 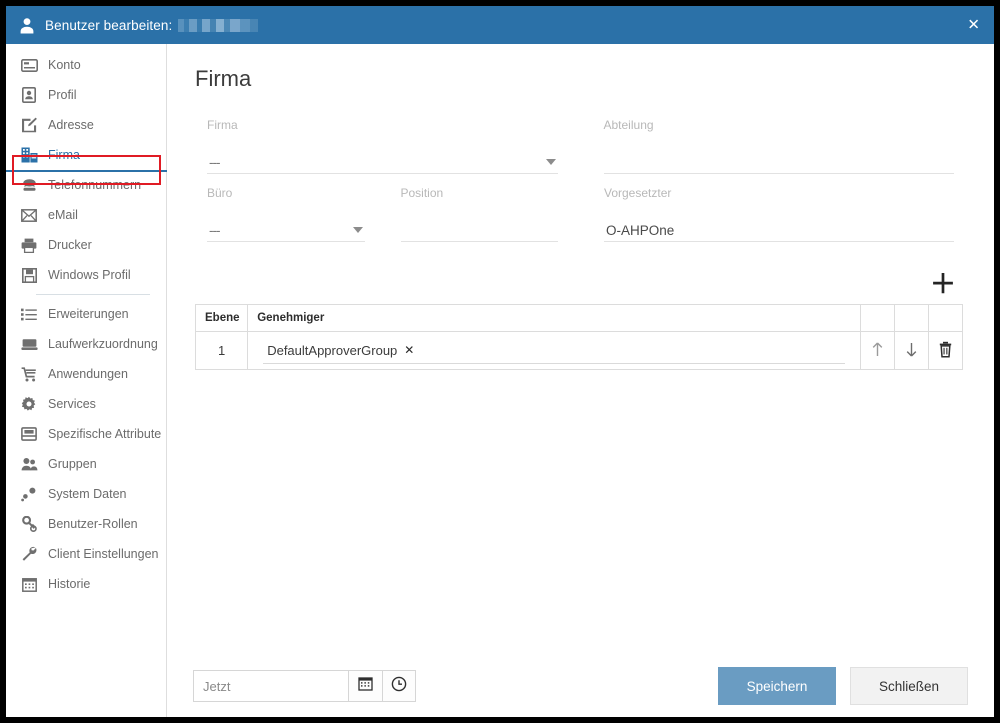 I want to click on sidebar-item-windows-profil: Windows Profil, so click(x=86, y=275).